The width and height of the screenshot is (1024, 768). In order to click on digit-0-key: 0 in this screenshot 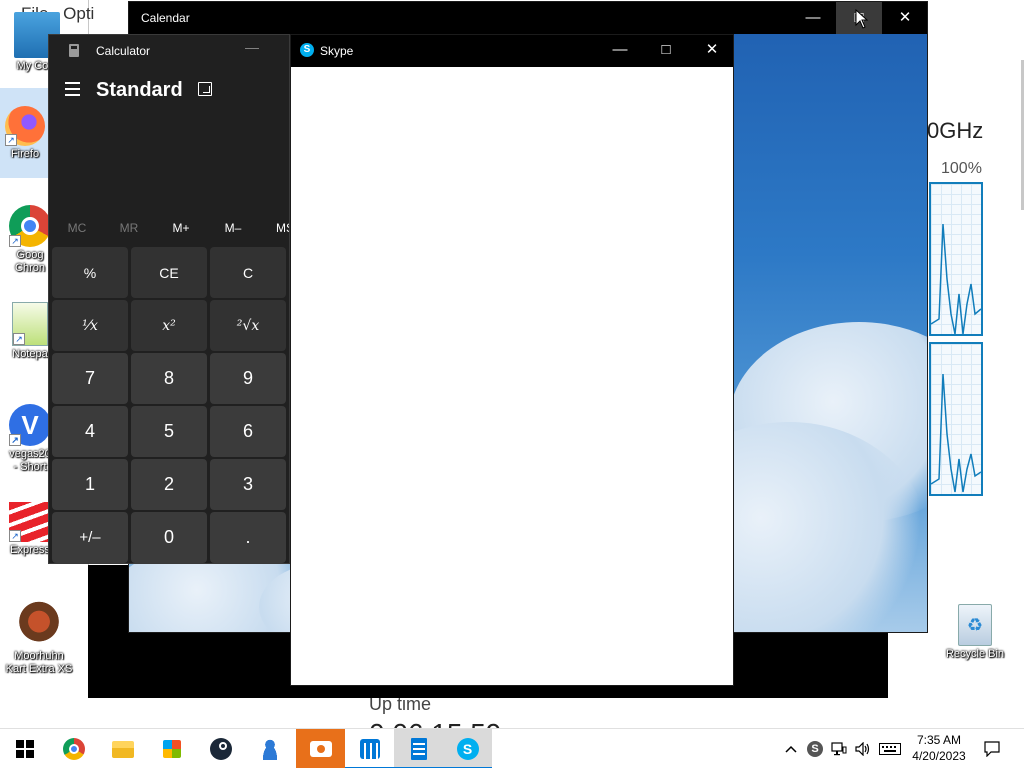, I will do `click(169, 537)`.